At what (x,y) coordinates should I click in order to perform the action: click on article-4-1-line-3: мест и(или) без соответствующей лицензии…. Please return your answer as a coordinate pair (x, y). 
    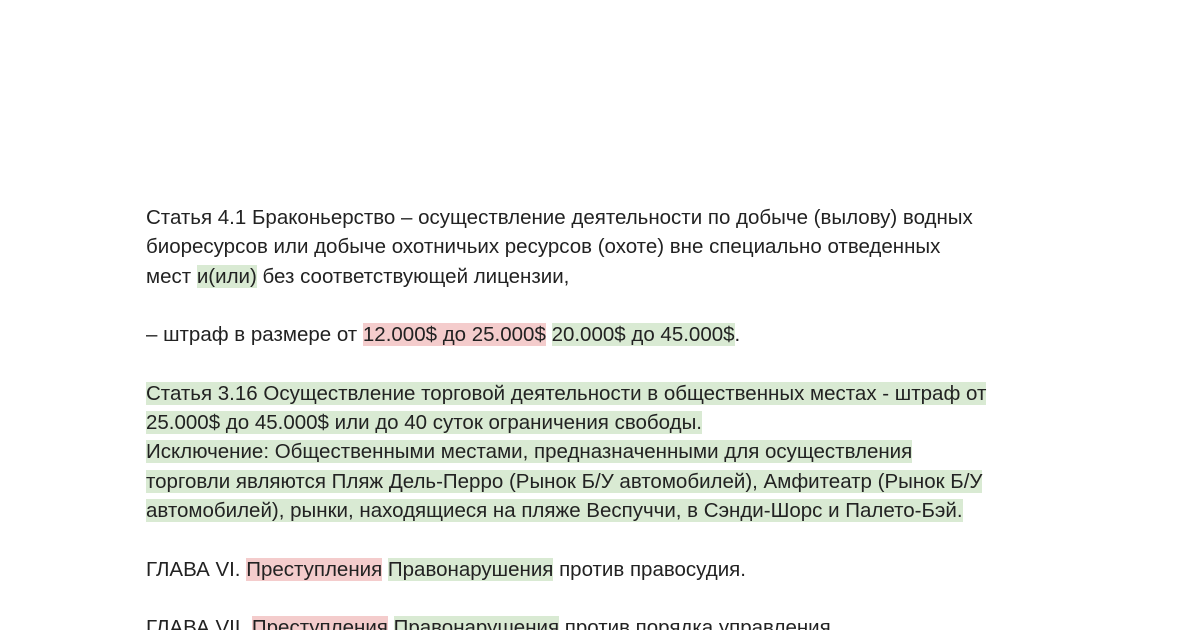
    Looking at the image, I should click on (606, 276).